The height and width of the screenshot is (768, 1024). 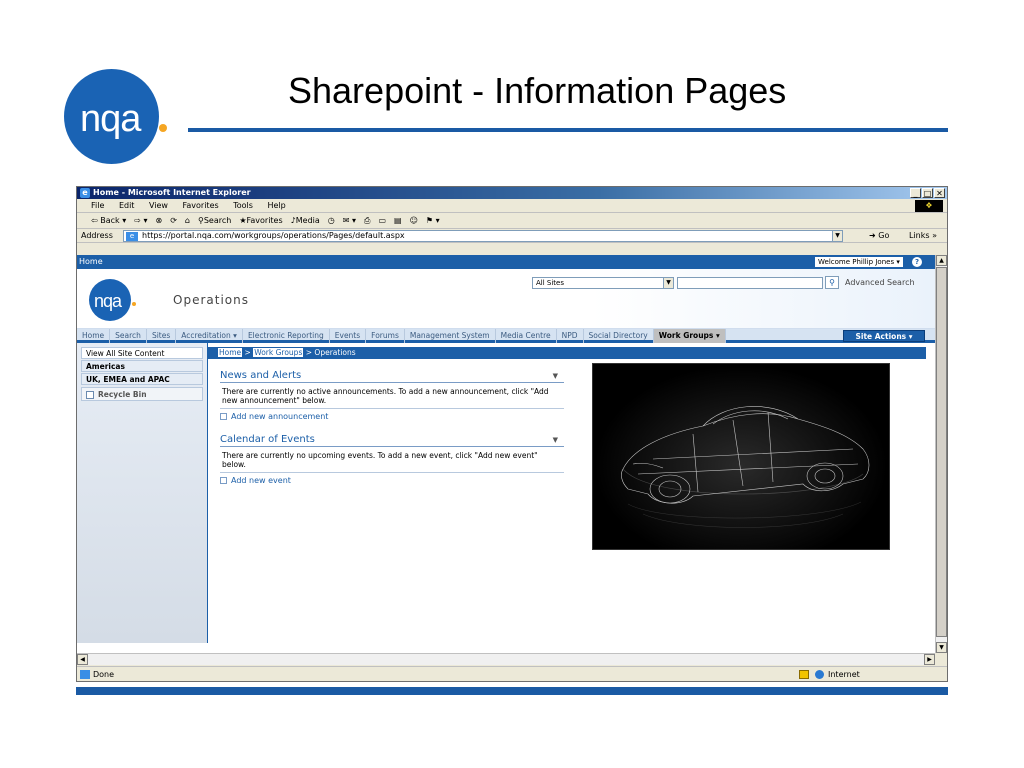 I want to click on quick-launch-uk-emea-apac: UK, EMEA and APAC, so click(x=142, y=379).